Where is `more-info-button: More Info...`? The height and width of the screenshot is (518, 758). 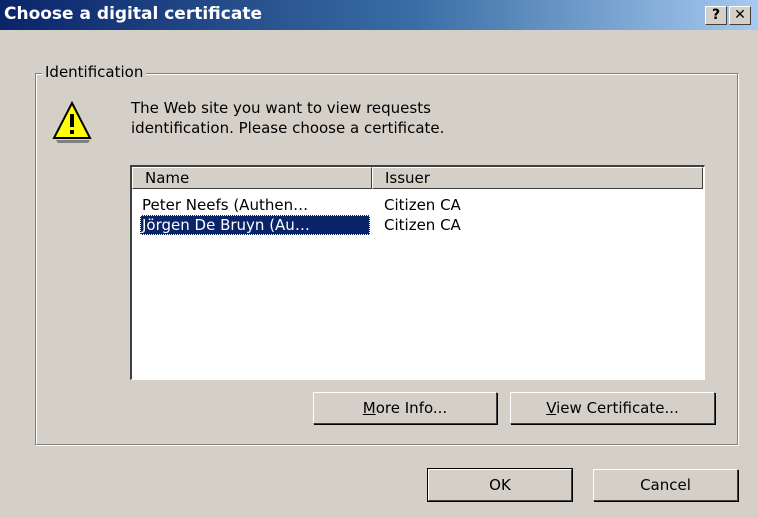 more-info-button: More Info... is located at coordinates (405, 408).